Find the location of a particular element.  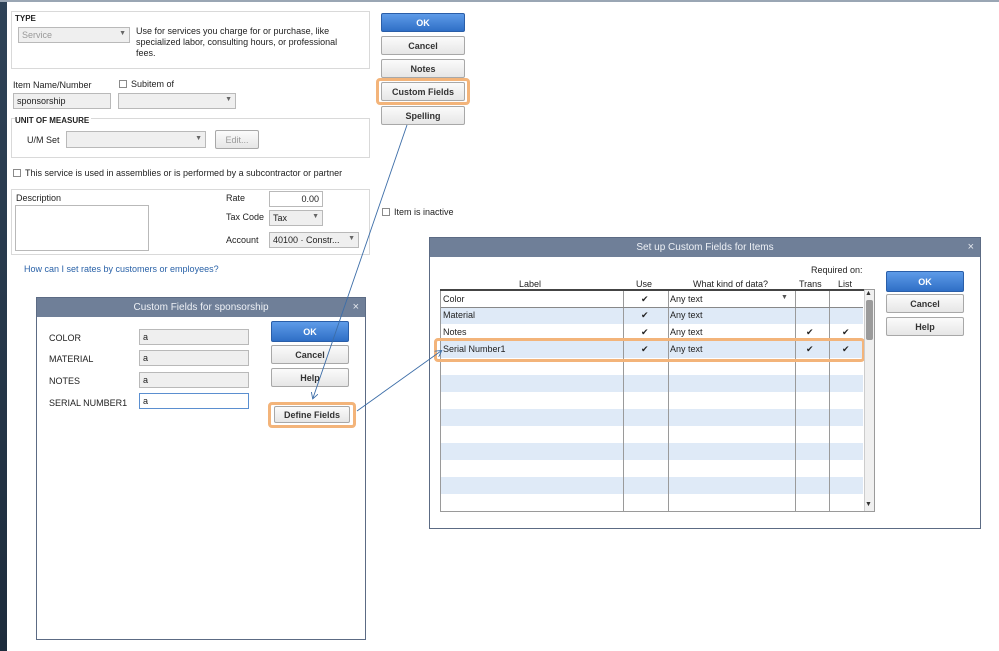

arrow-define-to-setup is located at coordinates (398, 381).